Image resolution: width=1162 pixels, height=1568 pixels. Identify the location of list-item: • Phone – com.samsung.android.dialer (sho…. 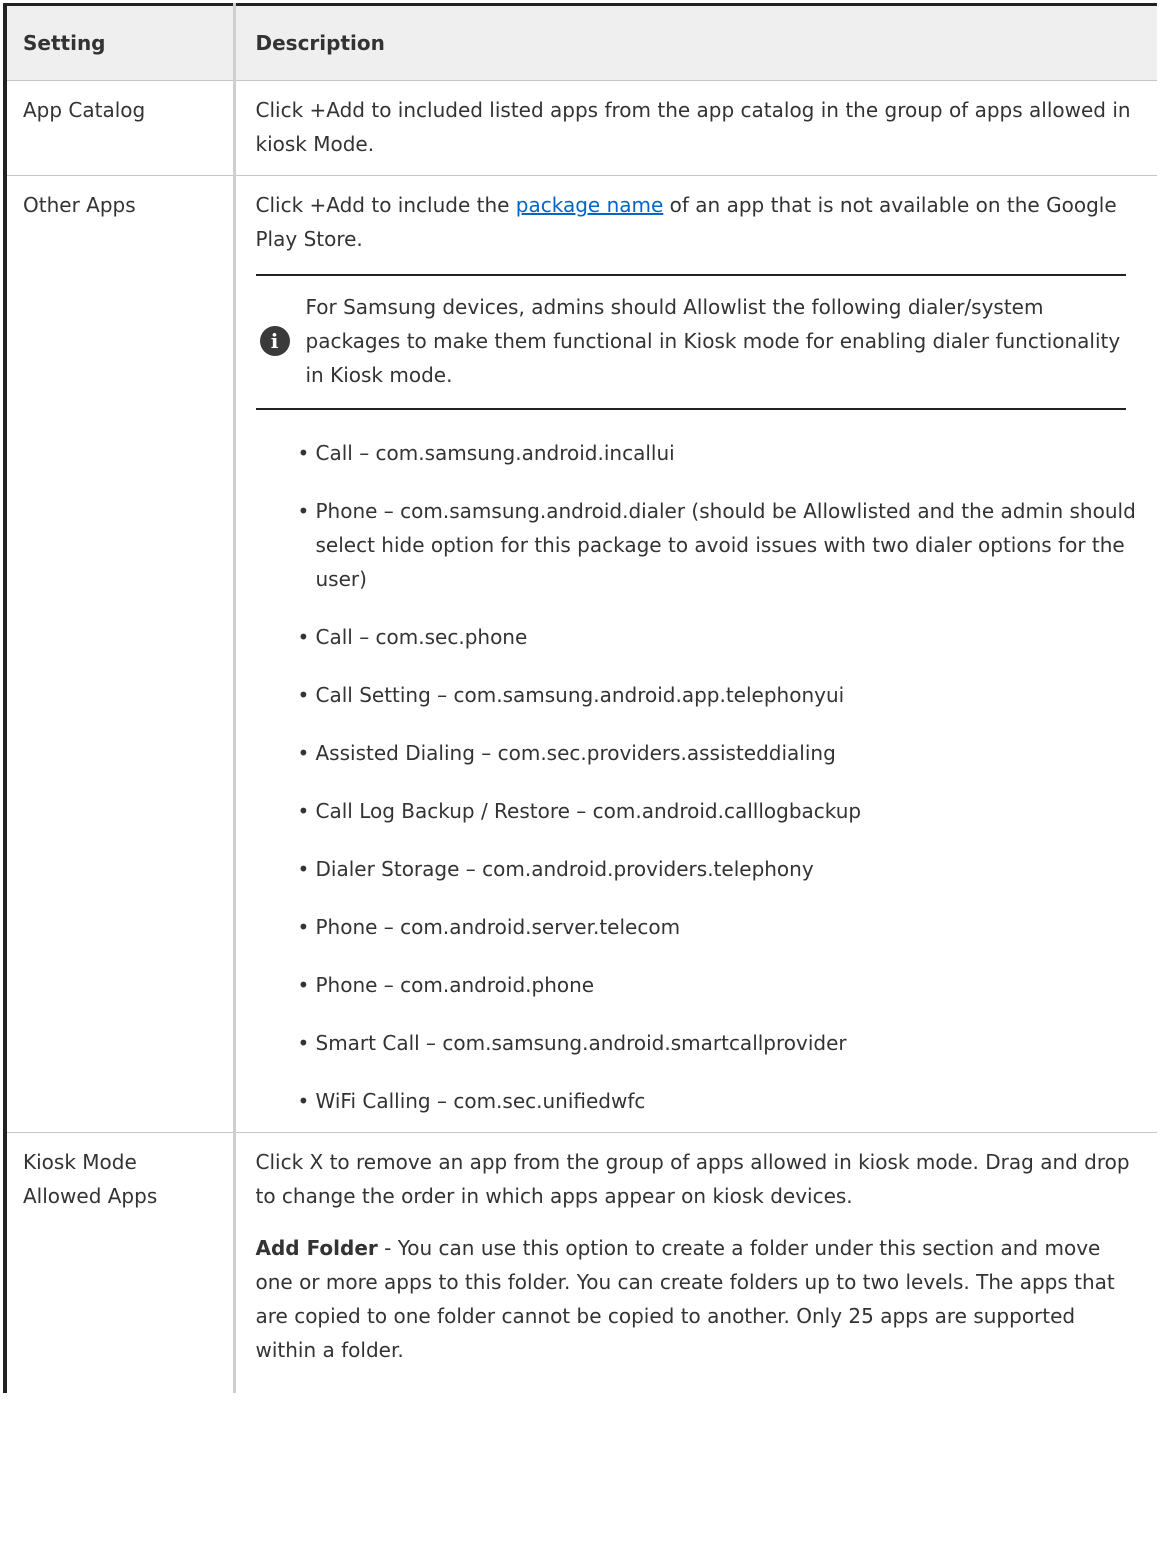
(719, 545).